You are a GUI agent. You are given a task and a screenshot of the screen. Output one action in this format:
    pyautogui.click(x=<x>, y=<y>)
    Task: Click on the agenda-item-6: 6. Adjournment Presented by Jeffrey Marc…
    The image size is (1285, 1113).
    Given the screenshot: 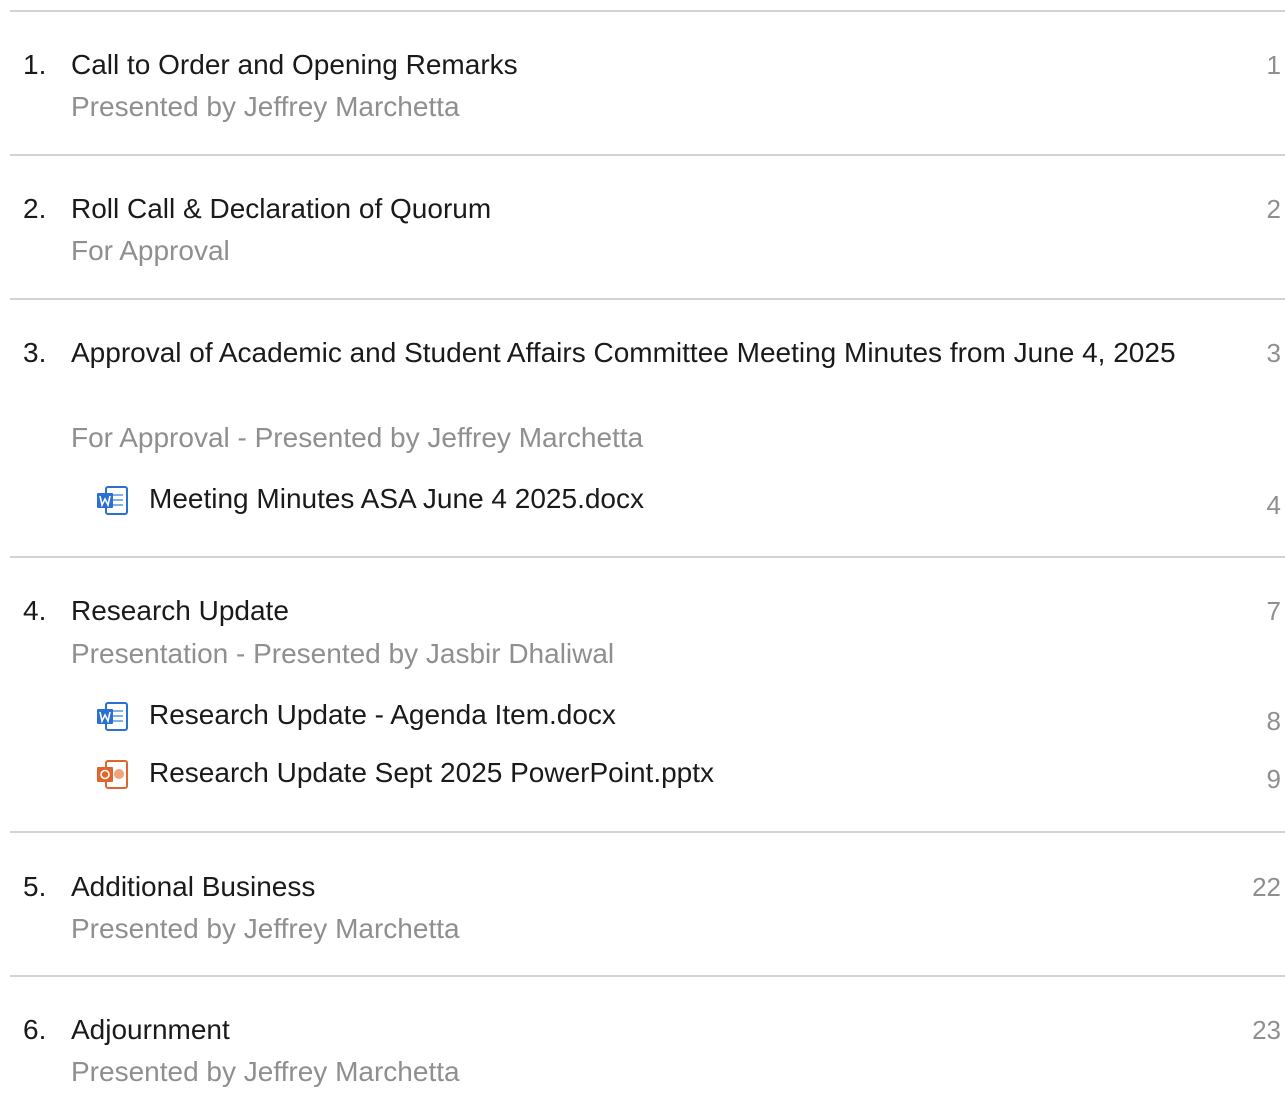 What is the action you would take?
    pyautogui.click(x=642, y=1051)
    